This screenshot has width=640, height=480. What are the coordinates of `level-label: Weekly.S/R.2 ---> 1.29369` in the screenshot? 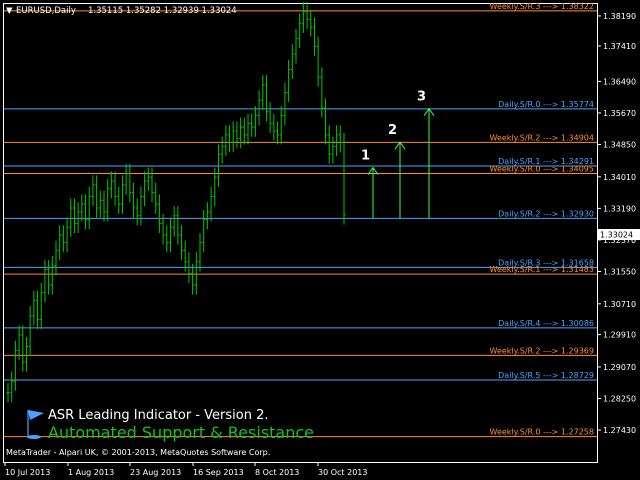 It's located at (542, 350).